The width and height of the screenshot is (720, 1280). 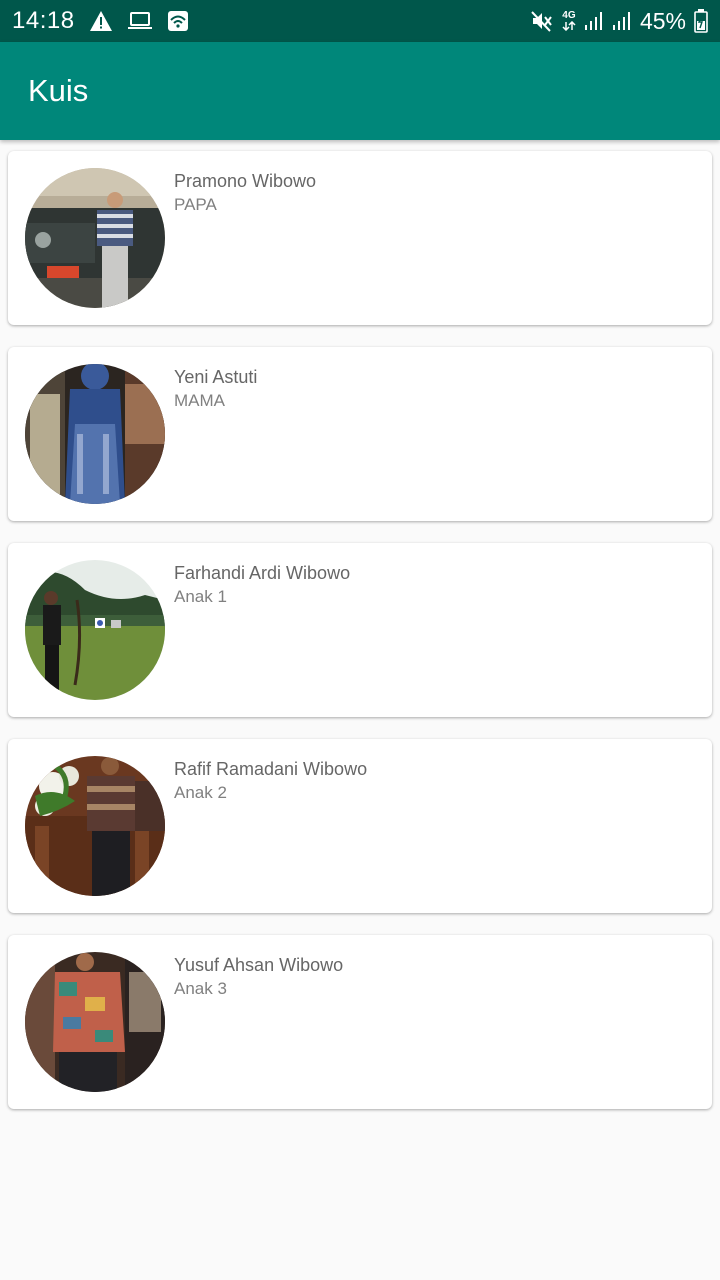 I want to click on status-bar: 14:18 4G 45%, so click(x=360, y=21).